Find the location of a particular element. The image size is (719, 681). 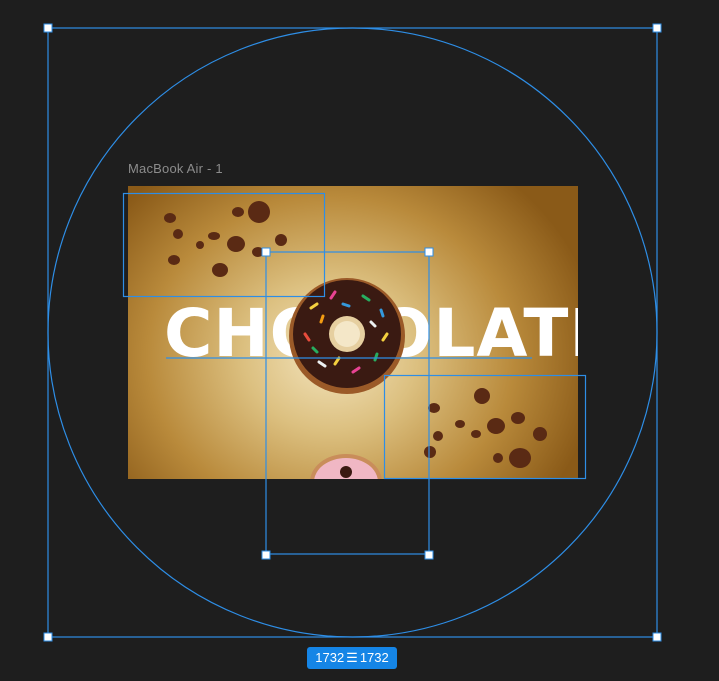

resize-handle-bottom-left is located at coordinates (48, 637).